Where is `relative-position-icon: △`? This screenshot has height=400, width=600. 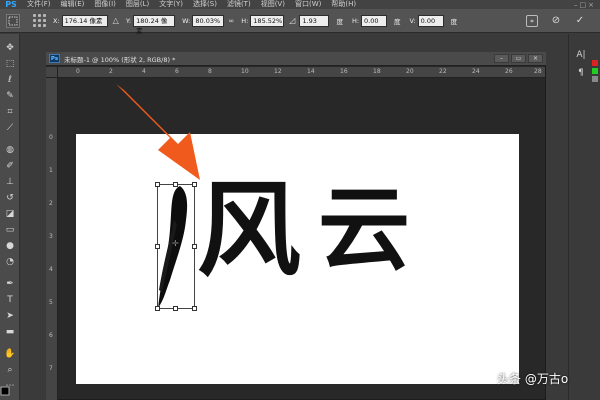 relative-position-icon: △ is located at coordinates (116, 20).